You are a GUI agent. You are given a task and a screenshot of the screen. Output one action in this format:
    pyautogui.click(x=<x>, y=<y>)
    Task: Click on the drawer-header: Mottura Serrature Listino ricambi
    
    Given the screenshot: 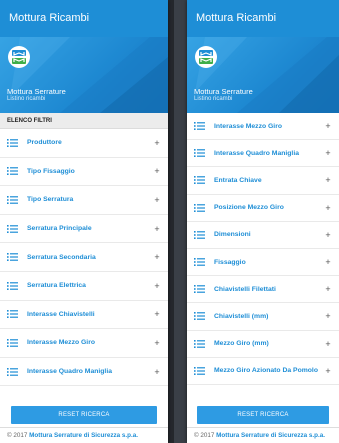 What is the action you would take?
    pyautogui.click(x=263, y=75)
    